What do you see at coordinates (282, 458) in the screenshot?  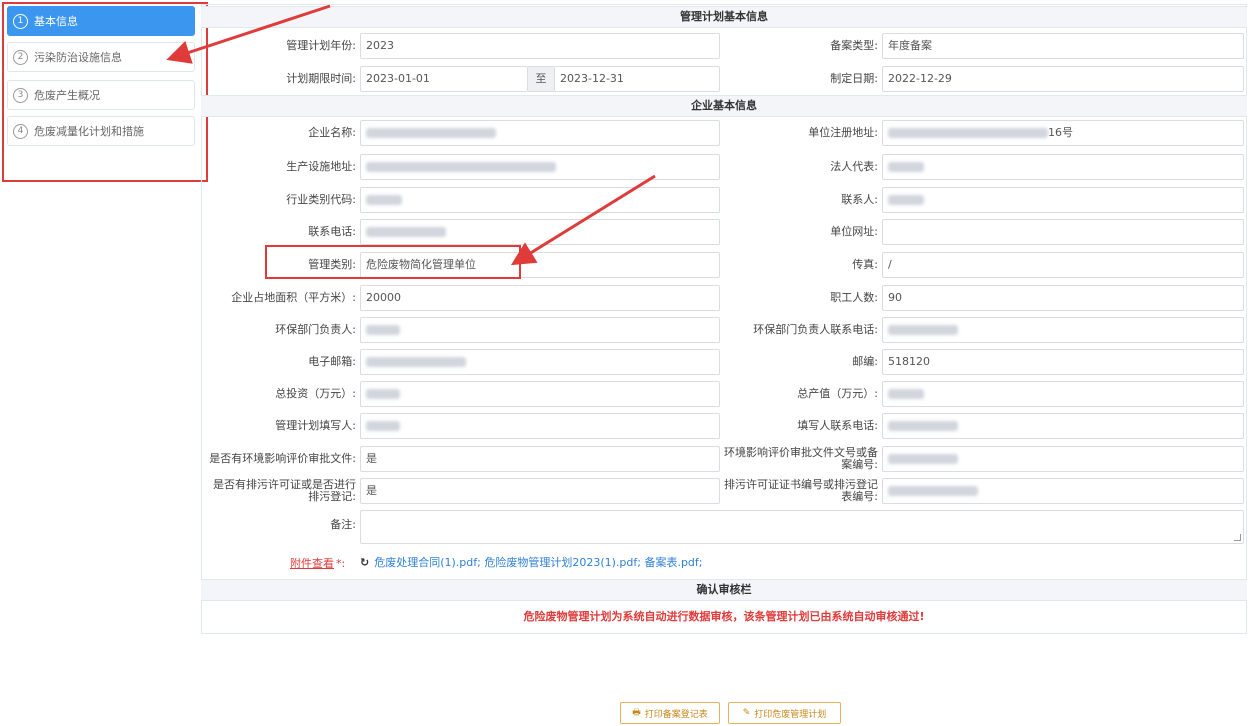 I see `eia-label: 是否有环境影响评价审批文件:` at bounding box center [282, 458].